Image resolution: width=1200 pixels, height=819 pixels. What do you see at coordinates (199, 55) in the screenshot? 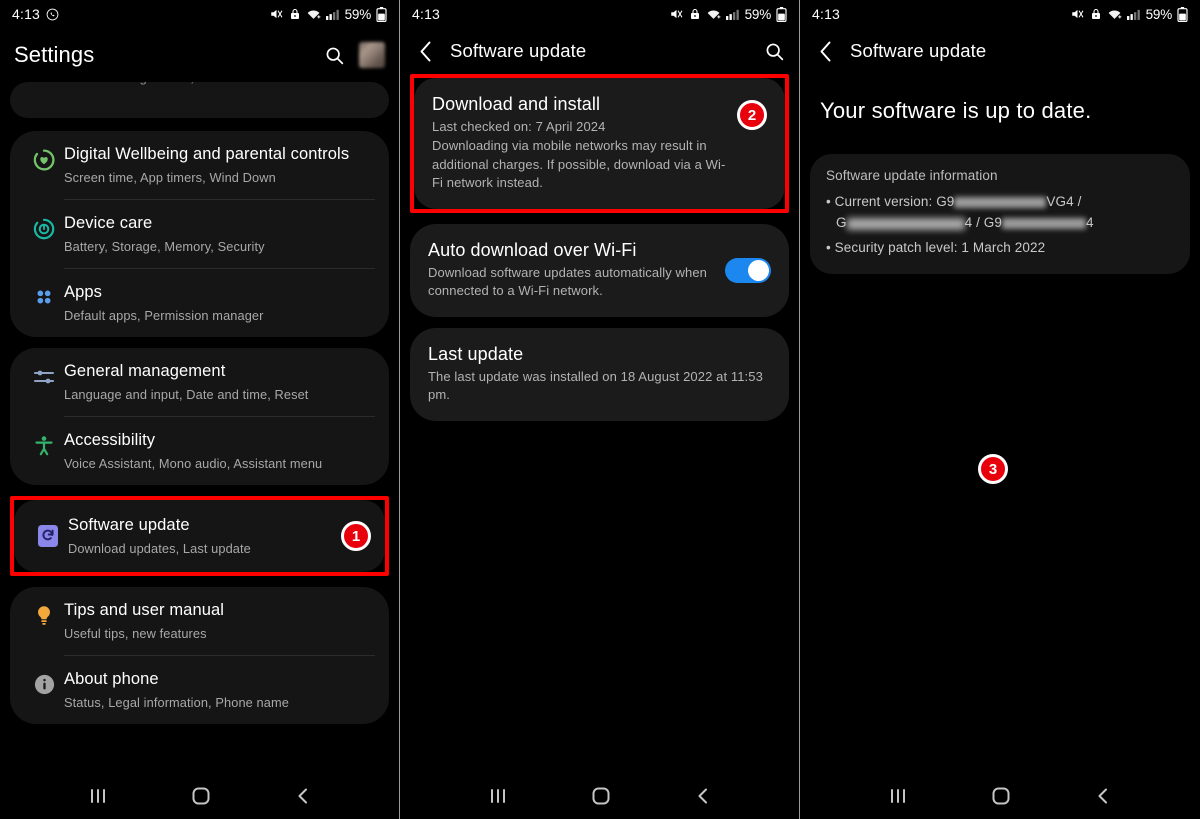
I see `settings-app-bar: Settings` at bounding box center [199, 55].